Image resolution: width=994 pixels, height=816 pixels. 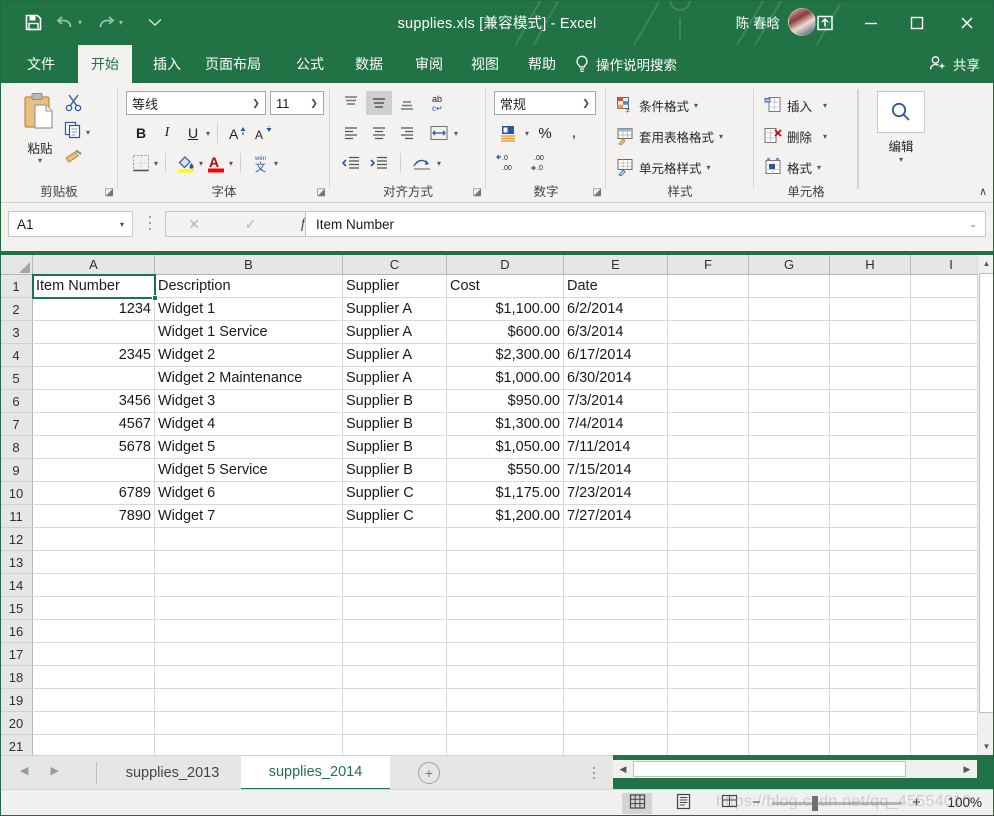 What do you see at coordinates (249, 631) in the screenshot?
I see `cell-B16` at bounding box center [249, 631].